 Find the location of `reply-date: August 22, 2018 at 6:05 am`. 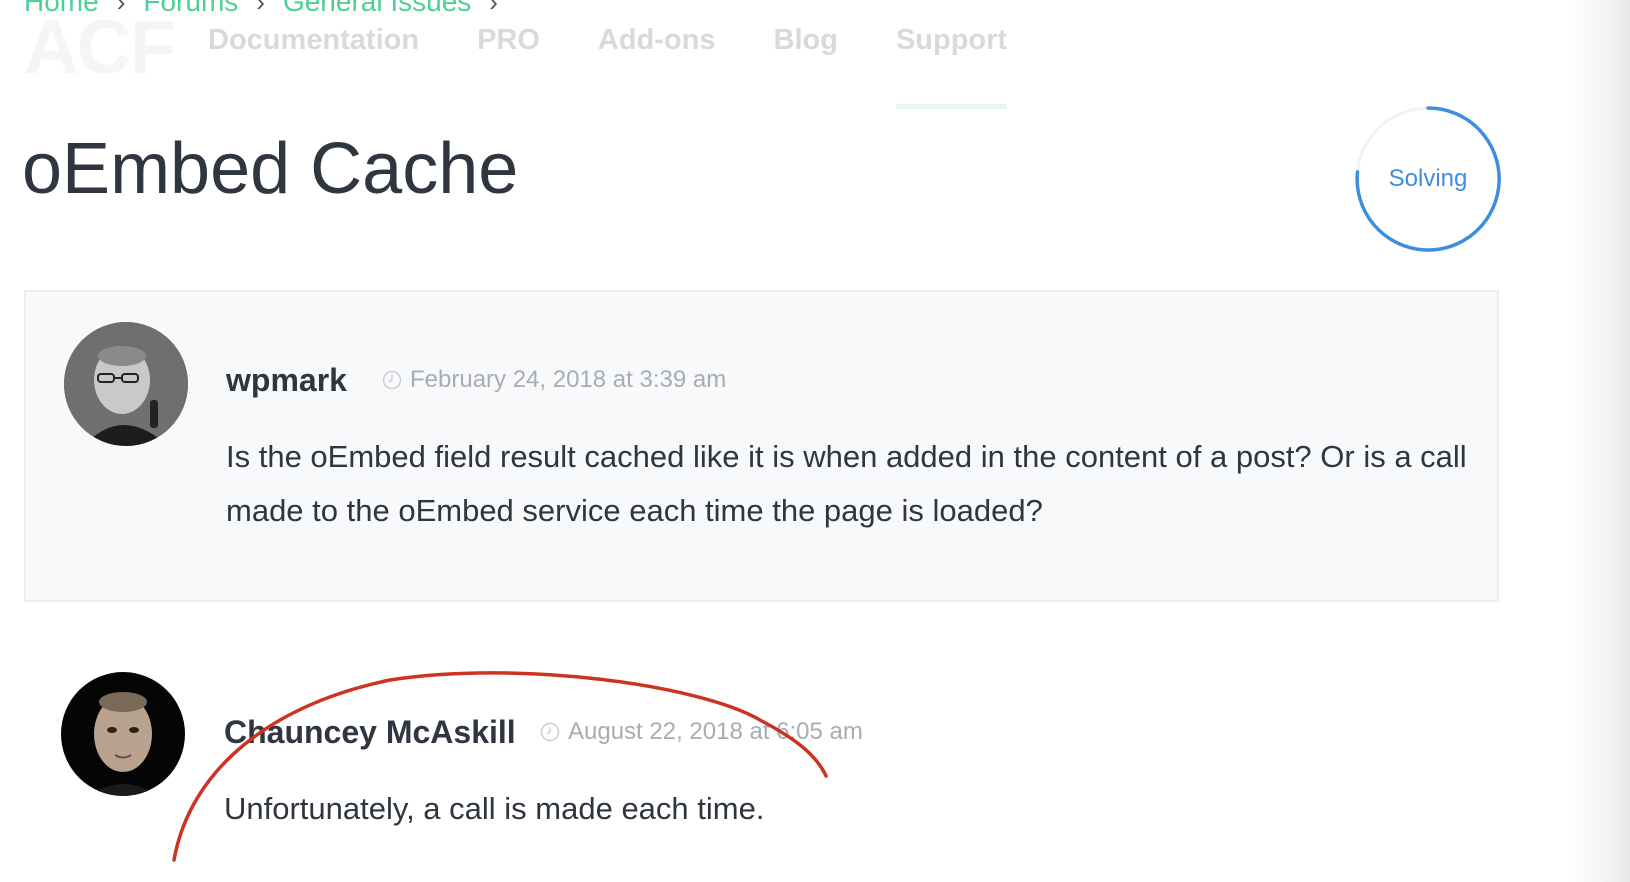

reply-date: August 22, 2018 at 6:05 am is located at coordinates (701, 732).